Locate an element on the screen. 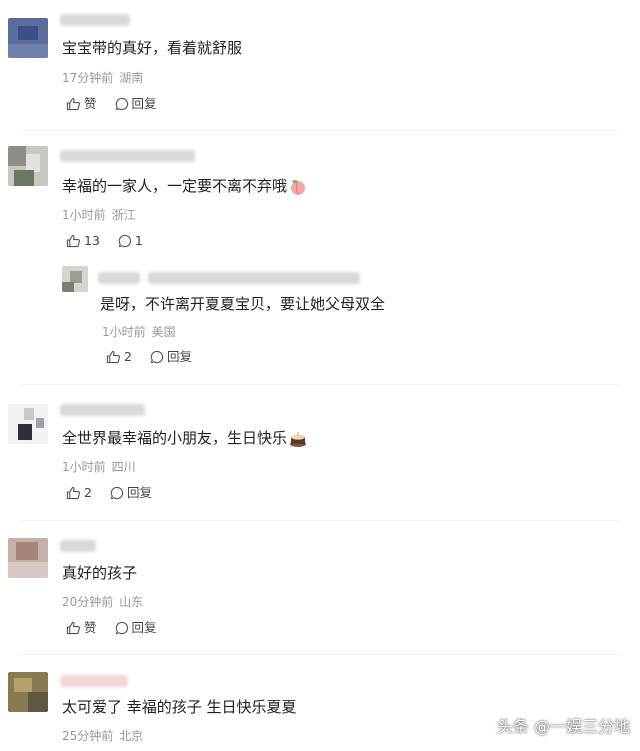  watermark: 头条 @一娱三分地 is located at coordinates (563, 726).